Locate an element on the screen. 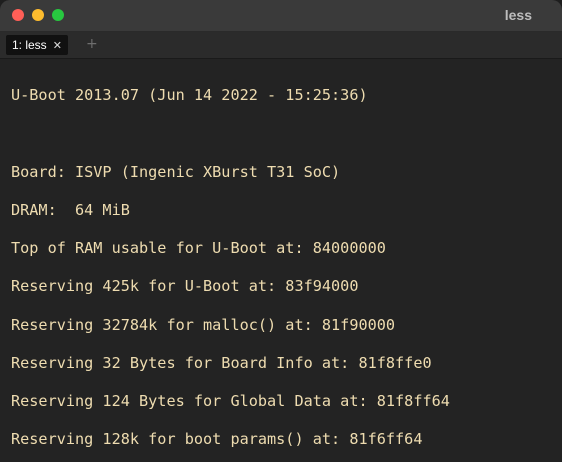  tab-less: 1: less ✕ is located at coordinates (37, 45).